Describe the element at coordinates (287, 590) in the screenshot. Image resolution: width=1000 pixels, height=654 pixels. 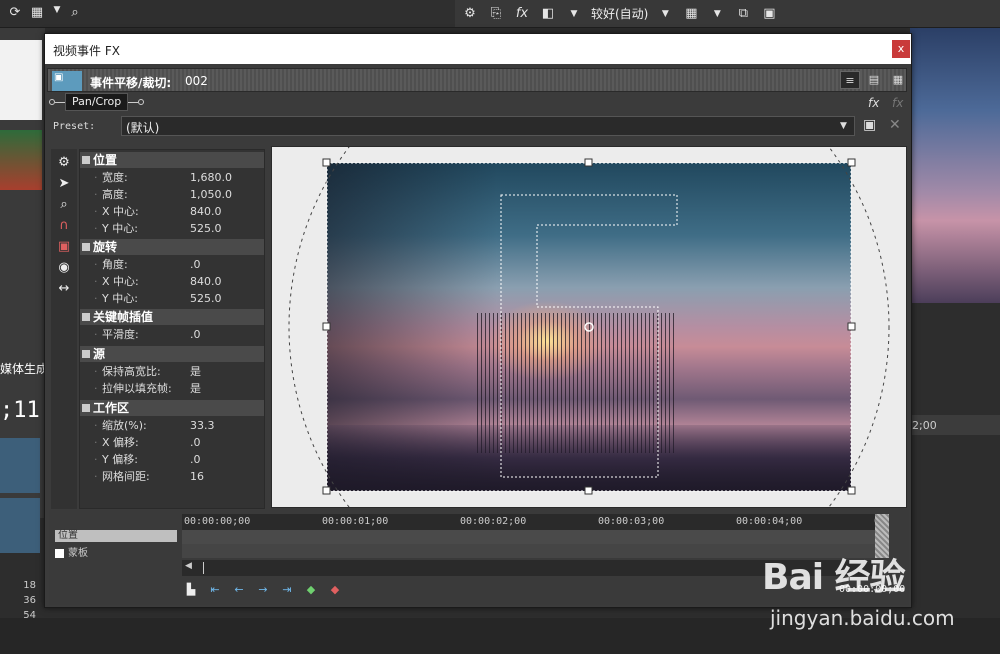
I see `last-keyframe-icon: ⇥` at that location.